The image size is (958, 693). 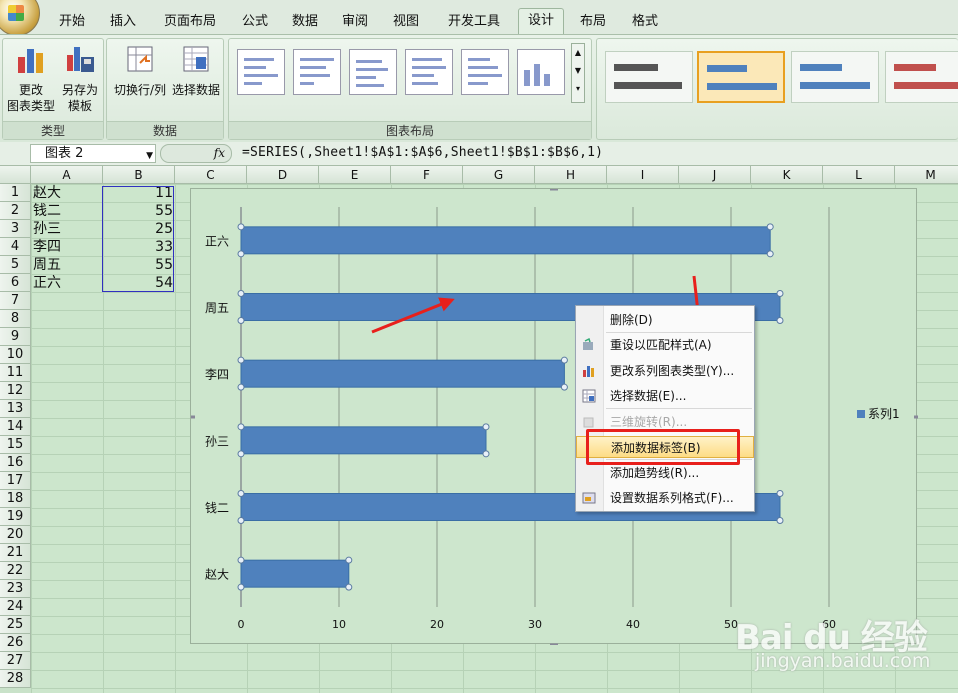 What do you see at coordinates (15, 571) in the screenshot?
I see `row-header-22: 22` at bounding box center [15, 571].